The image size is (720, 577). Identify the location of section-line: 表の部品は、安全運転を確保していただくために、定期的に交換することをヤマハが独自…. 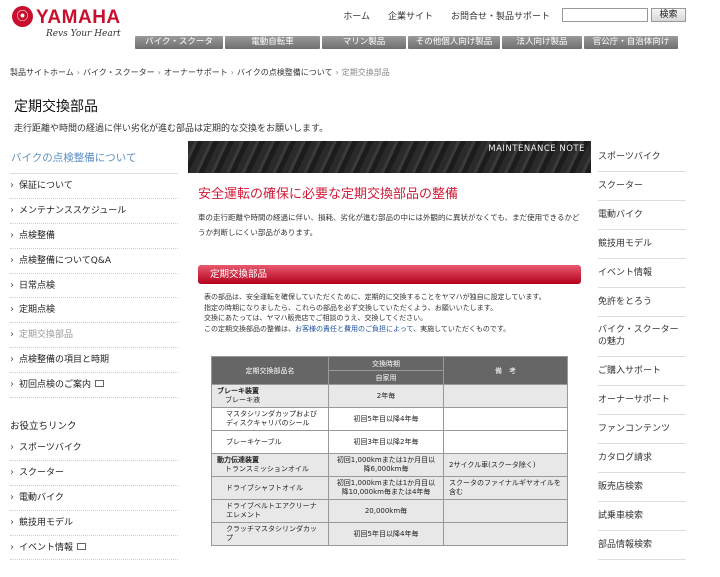
(375, 297).